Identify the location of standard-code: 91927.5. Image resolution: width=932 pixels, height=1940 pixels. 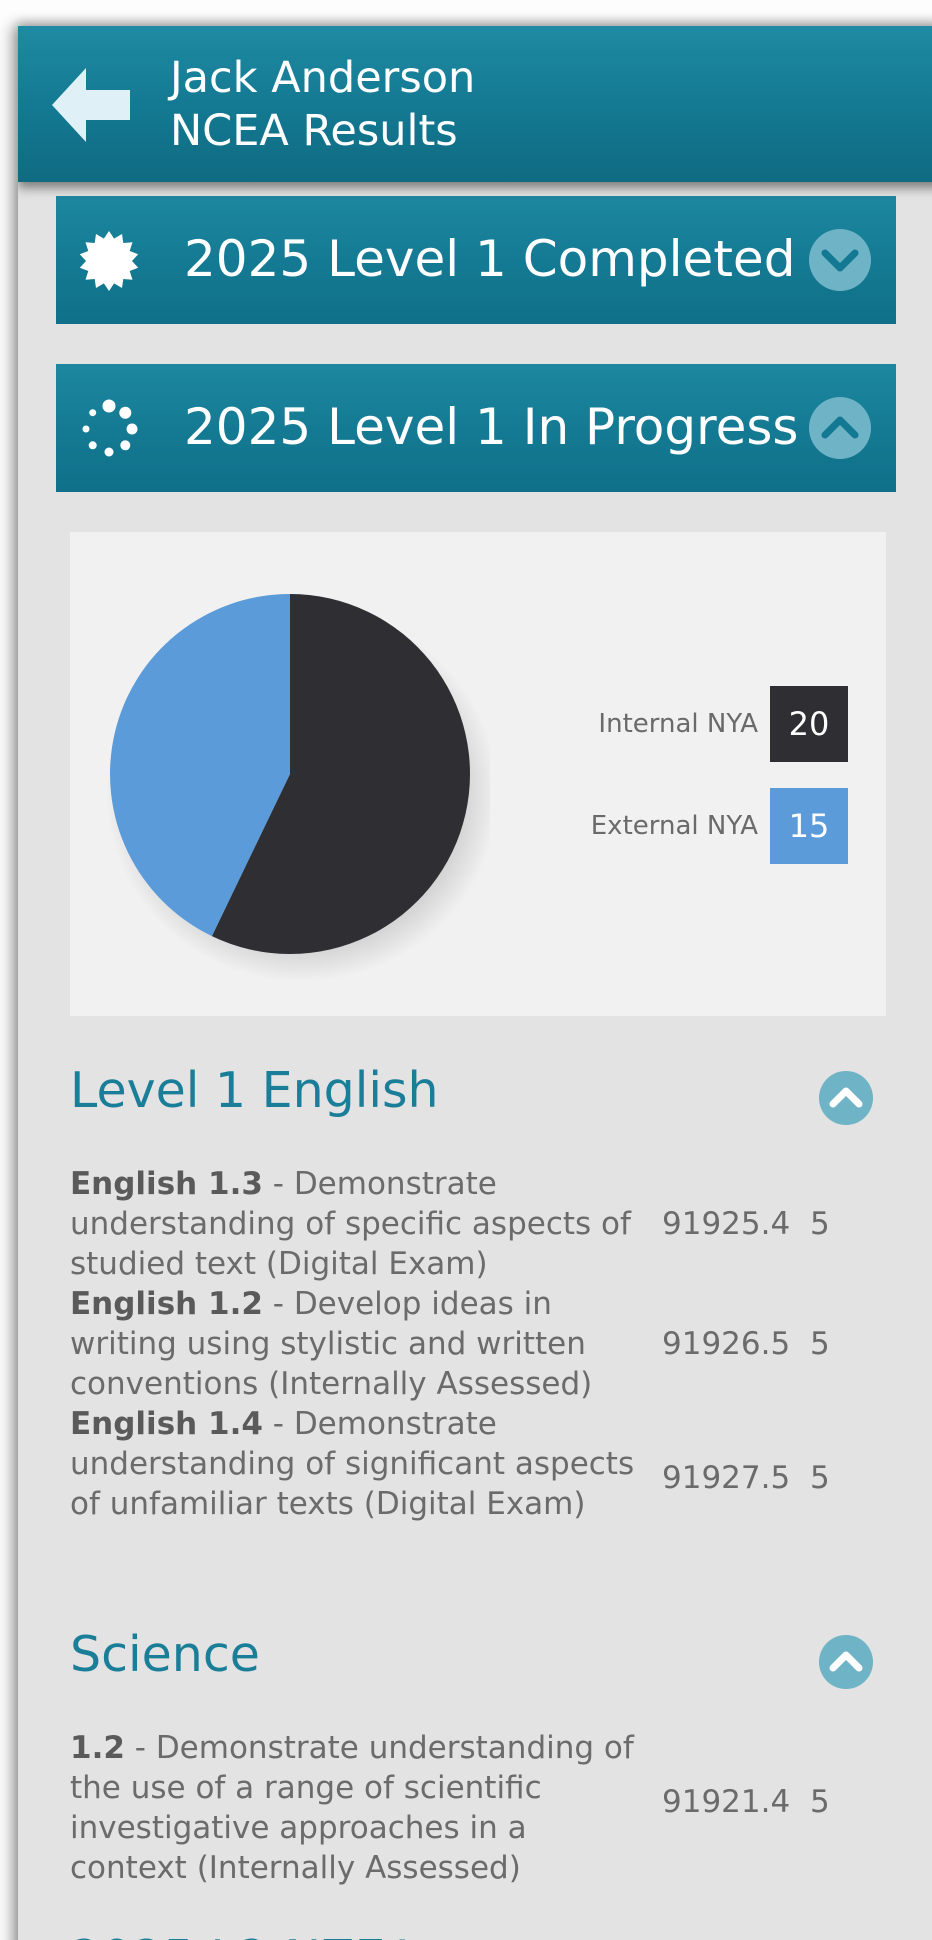
(726, 1478).